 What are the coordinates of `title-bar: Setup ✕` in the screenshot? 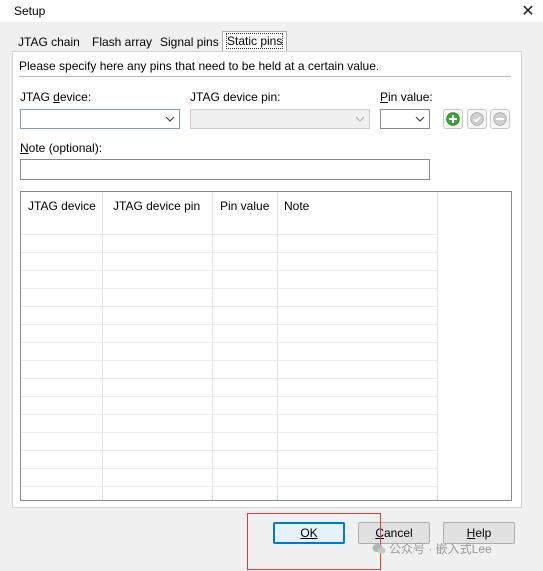 It's located at (271, 11).